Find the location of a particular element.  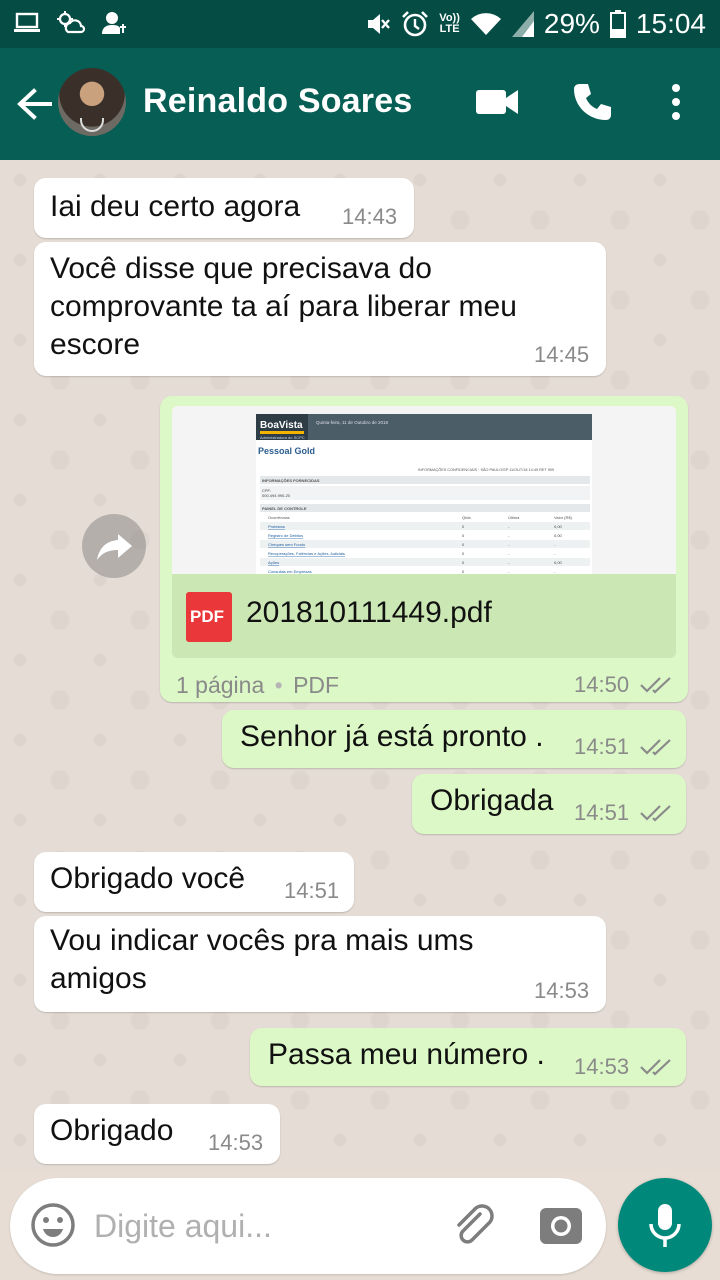

message-bubble-outgoing: Obrigada 14:51 is located at coordinates (549, 804).